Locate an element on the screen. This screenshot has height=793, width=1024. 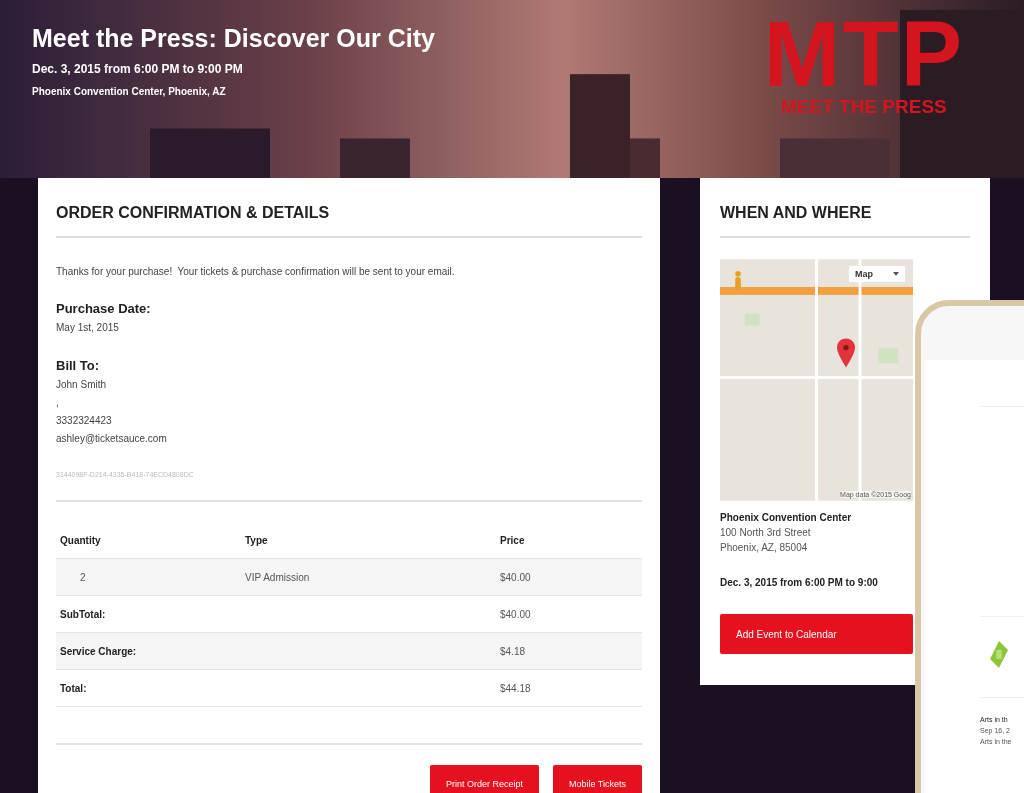
action-button: Print Order Receipt is located at coordinates (484, 779).